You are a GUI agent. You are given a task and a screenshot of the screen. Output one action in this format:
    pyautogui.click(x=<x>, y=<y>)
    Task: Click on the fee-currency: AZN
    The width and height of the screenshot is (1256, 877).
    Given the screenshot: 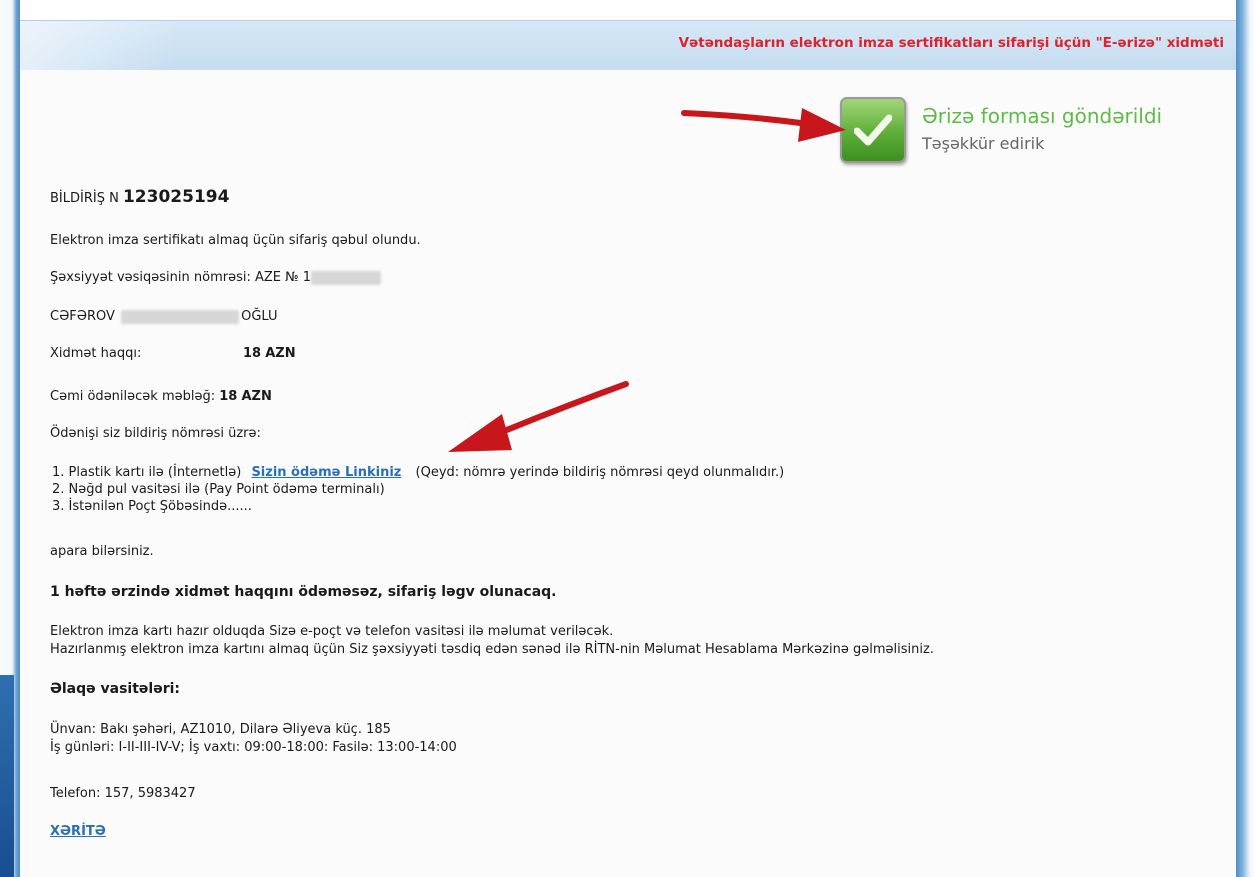 What is the action you would take?
    pyautogui.click(x=280, y=353)
    